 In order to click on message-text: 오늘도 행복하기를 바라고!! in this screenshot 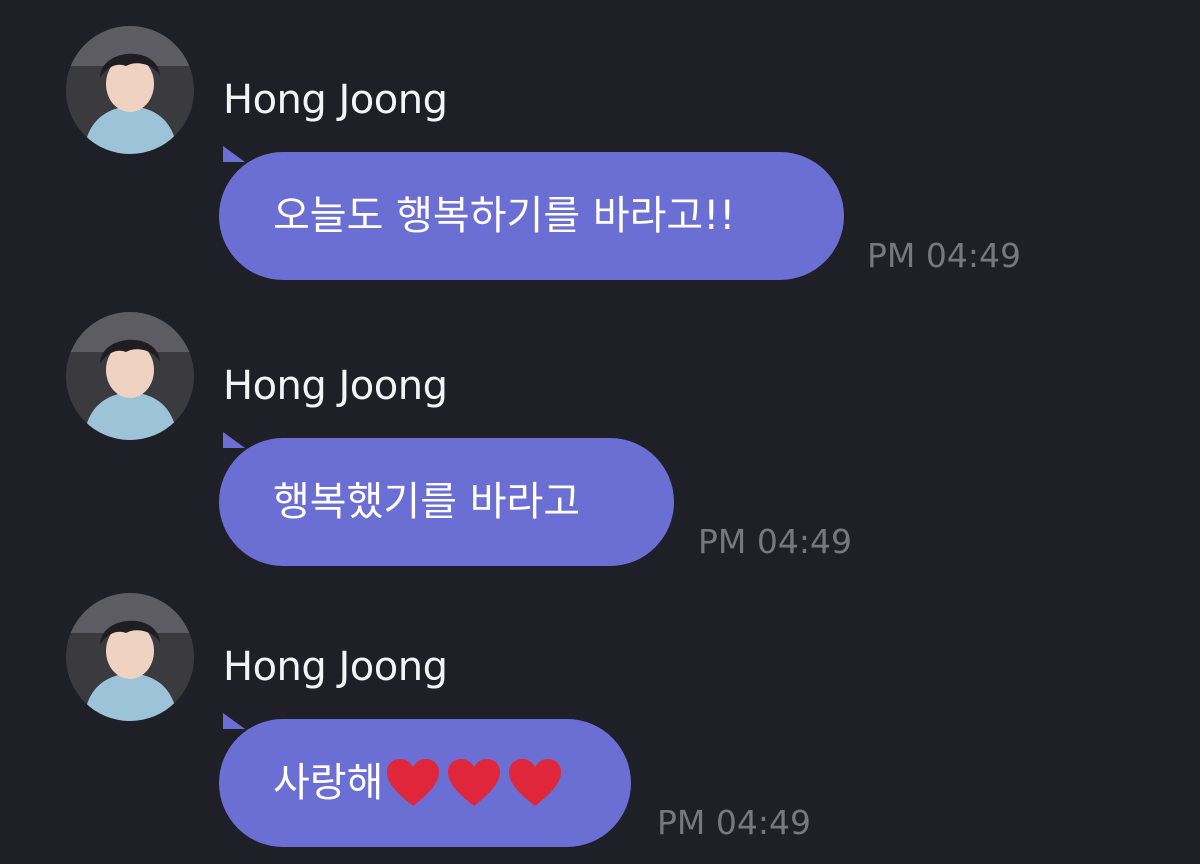, I will do `click(504, 216)`.